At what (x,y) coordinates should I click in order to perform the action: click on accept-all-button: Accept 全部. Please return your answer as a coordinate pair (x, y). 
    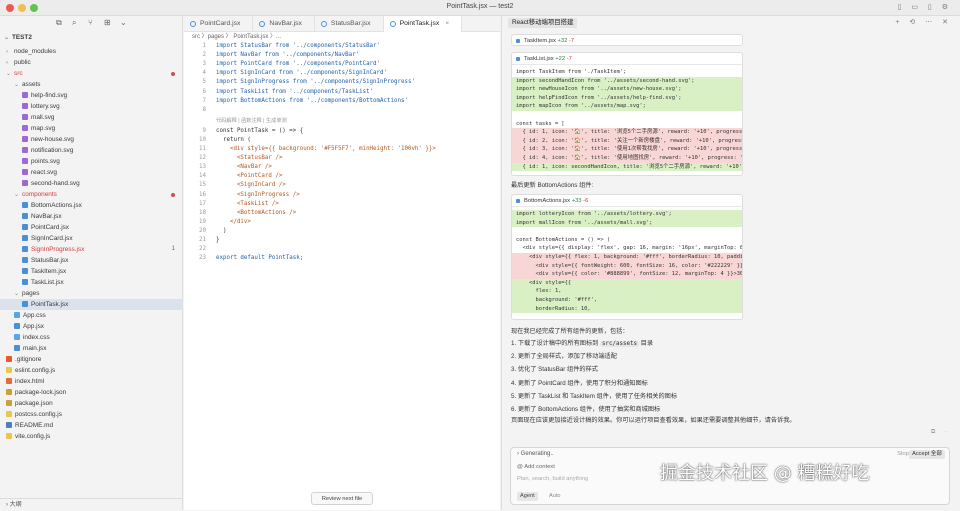
    Looking at the image, I should click on (927, 454).